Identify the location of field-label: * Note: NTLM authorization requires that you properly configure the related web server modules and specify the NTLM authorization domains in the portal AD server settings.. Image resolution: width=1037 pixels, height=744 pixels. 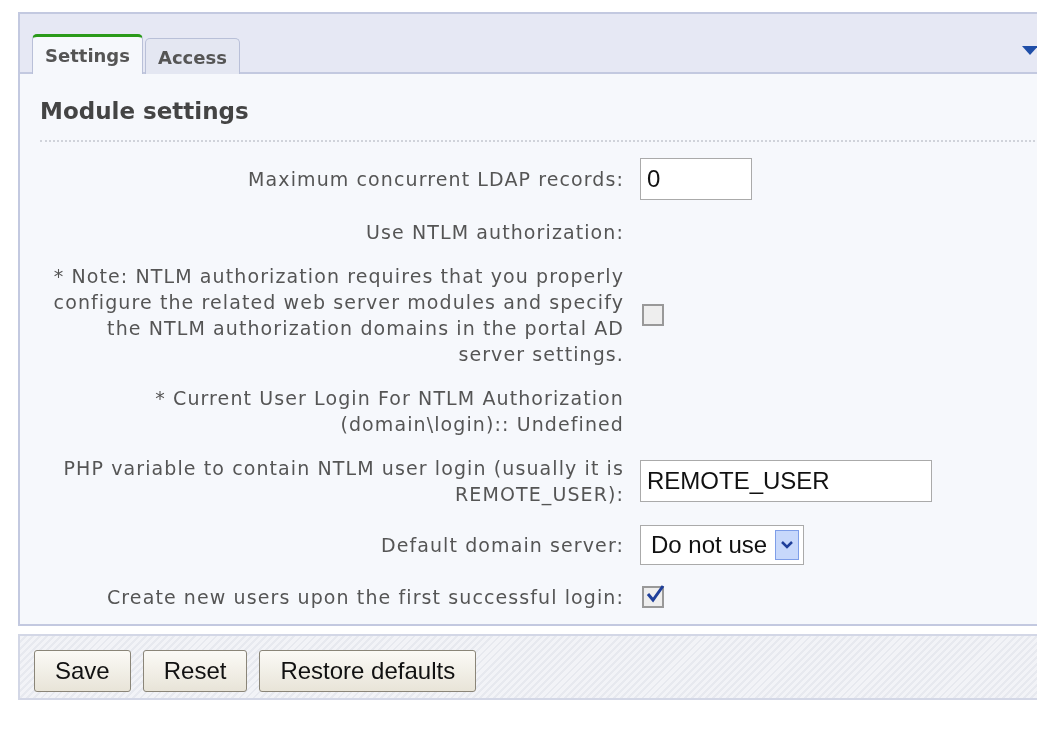
(338, 315).